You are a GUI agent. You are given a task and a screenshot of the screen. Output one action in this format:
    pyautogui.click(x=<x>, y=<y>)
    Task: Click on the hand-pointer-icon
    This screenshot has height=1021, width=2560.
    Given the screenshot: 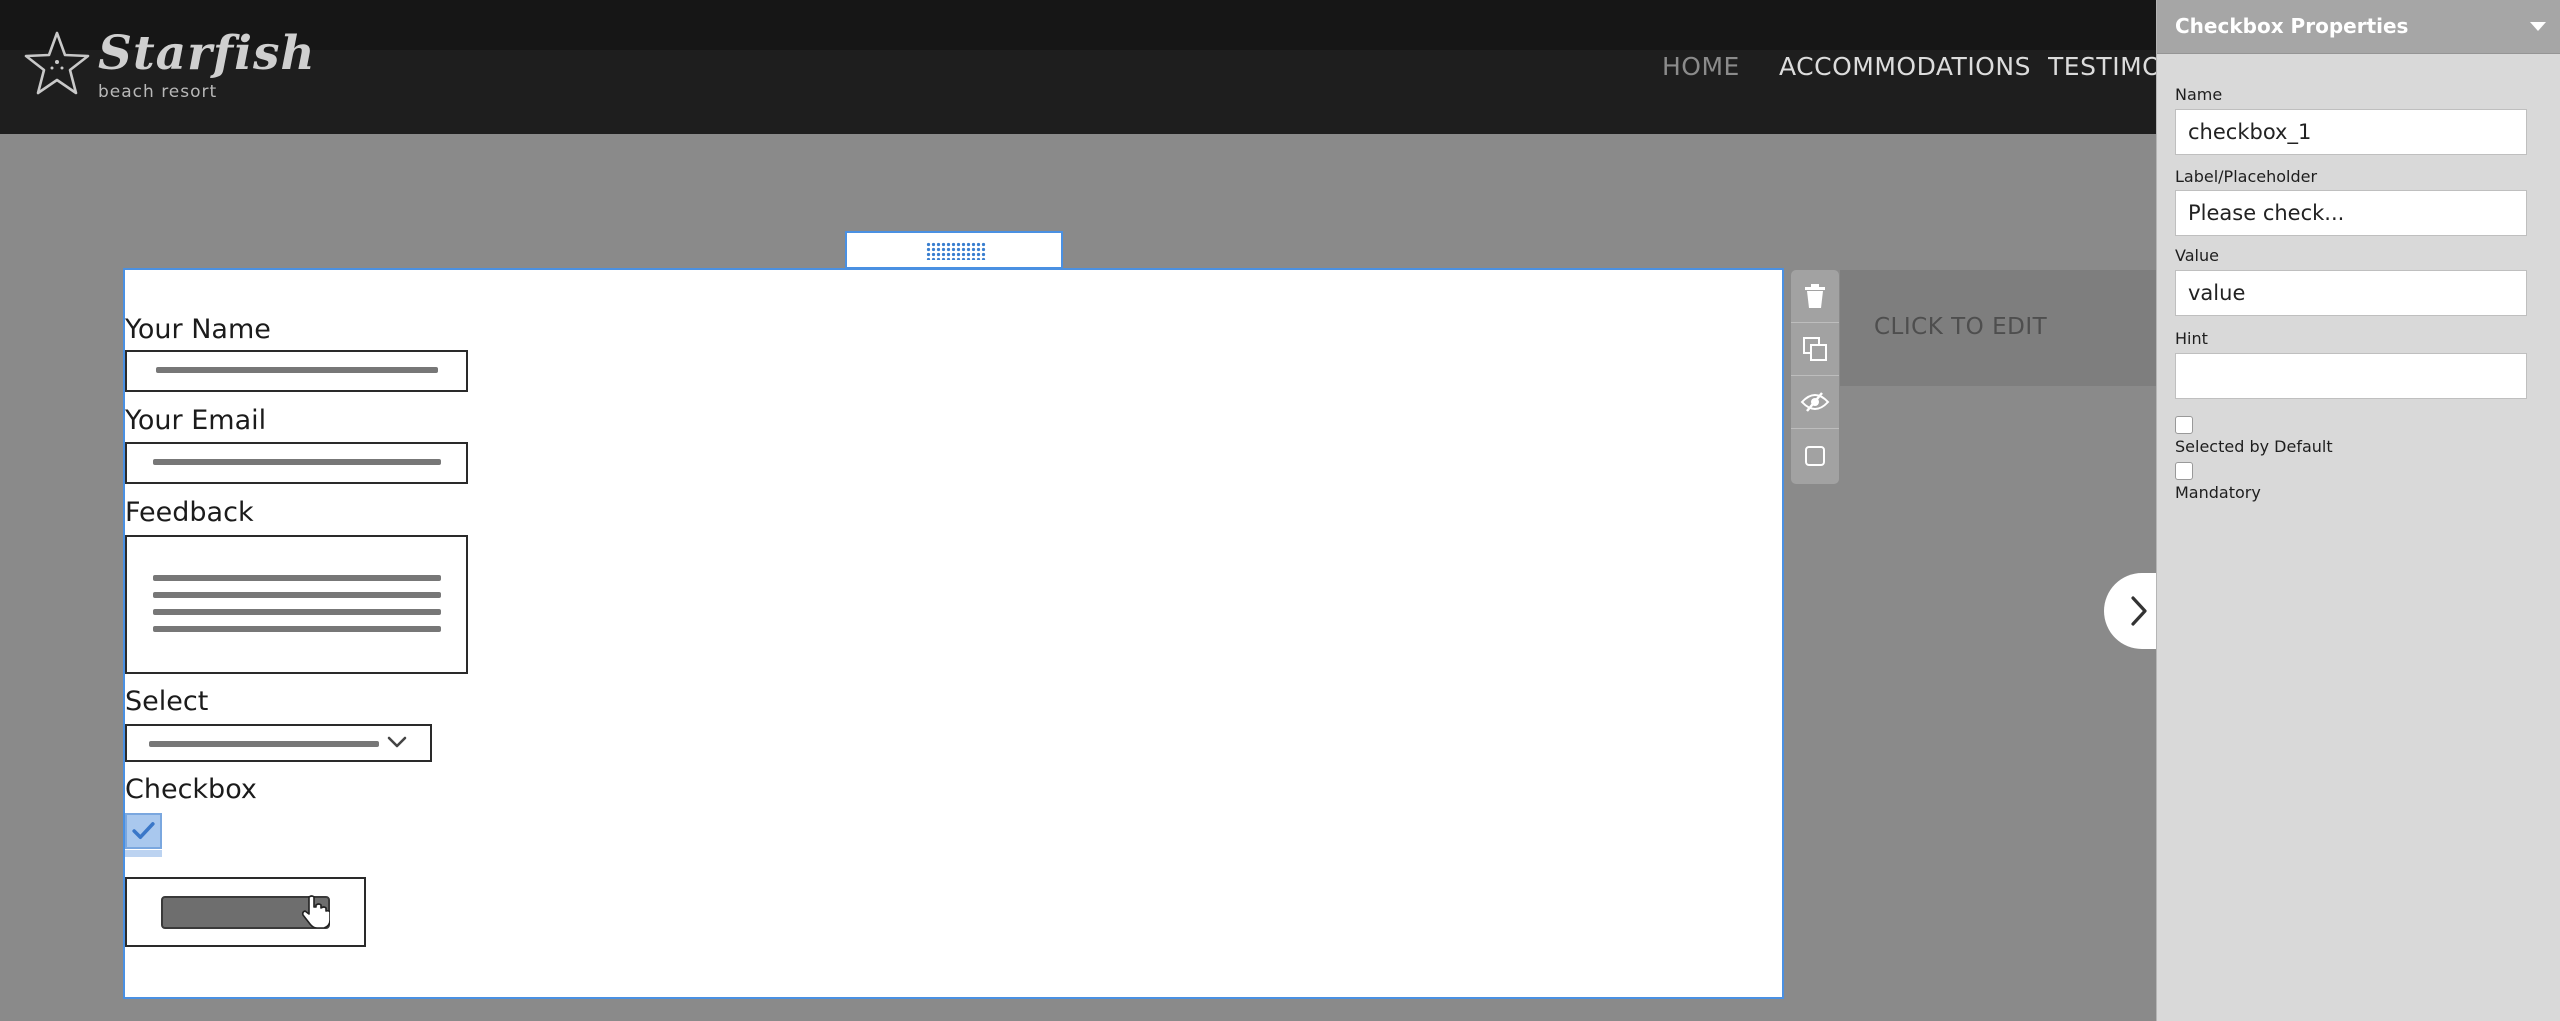 What is the action you would take?
    pyautogui.click(x=315, y=911)
    